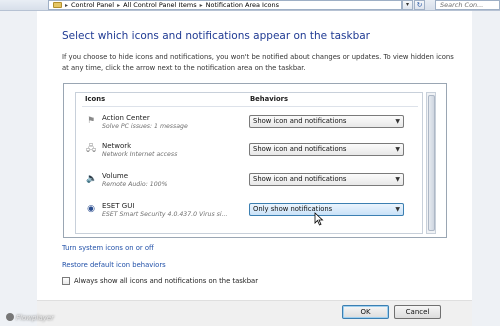 This screenshot has height=326, width=500. I want to click on item-status: Solve PC issues: 1 message, so click(145, 126).